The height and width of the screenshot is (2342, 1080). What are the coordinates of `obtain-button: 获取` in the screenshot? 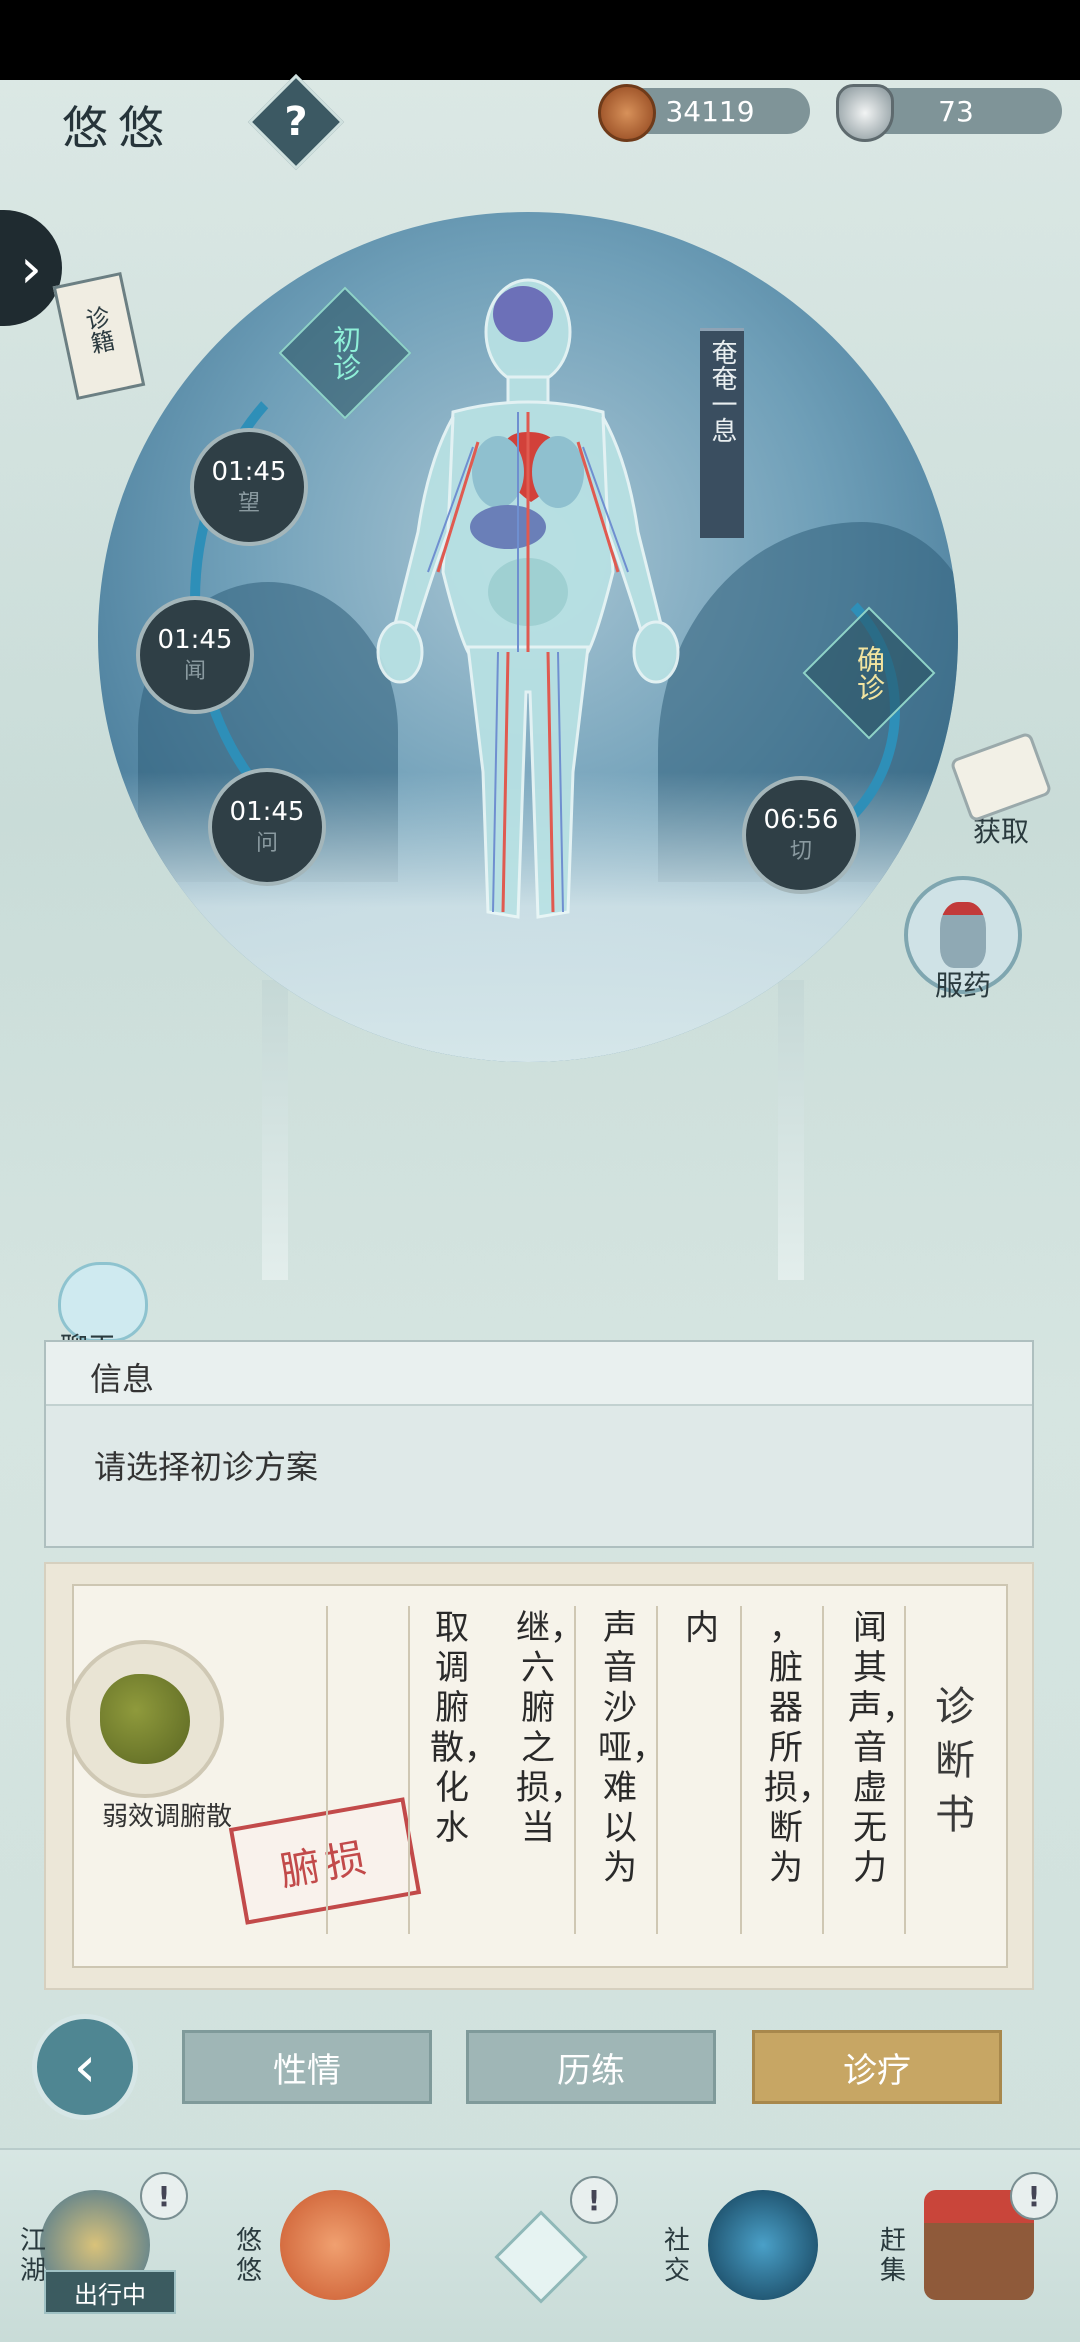 It's located at (1001, 790).